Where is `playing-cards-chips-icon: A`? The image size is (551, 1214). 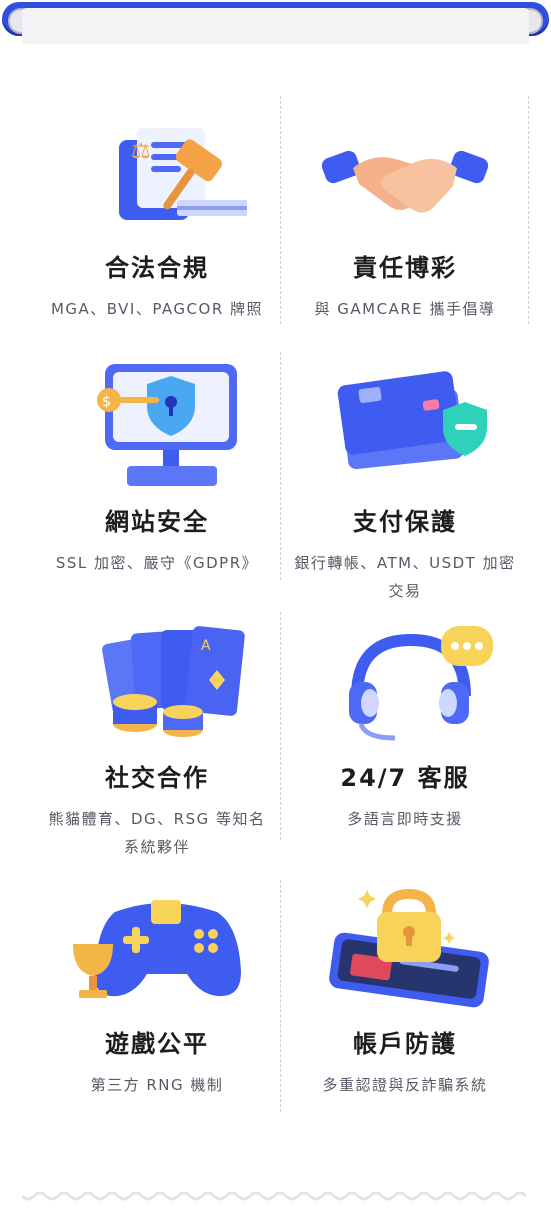
playing-cards-chips-icon: A is located at coordinates (173, 681).